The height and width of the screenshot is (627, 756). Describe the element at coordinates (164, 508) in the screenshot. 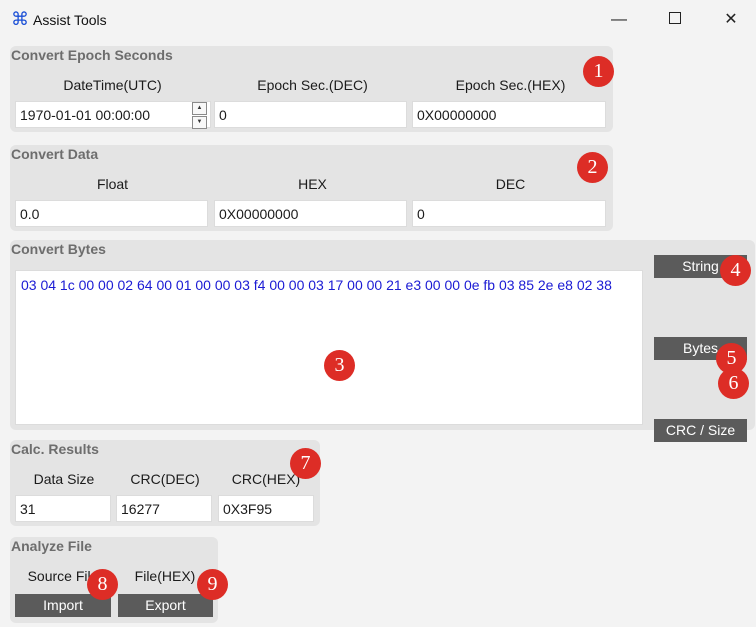

I see `crc-dec-input: 16277` at that location.